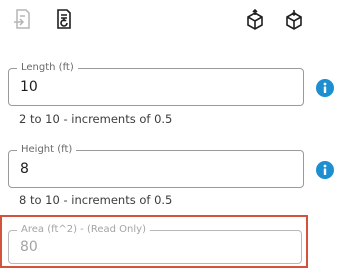  I want to click on area-value: 80, so click(29, 247).